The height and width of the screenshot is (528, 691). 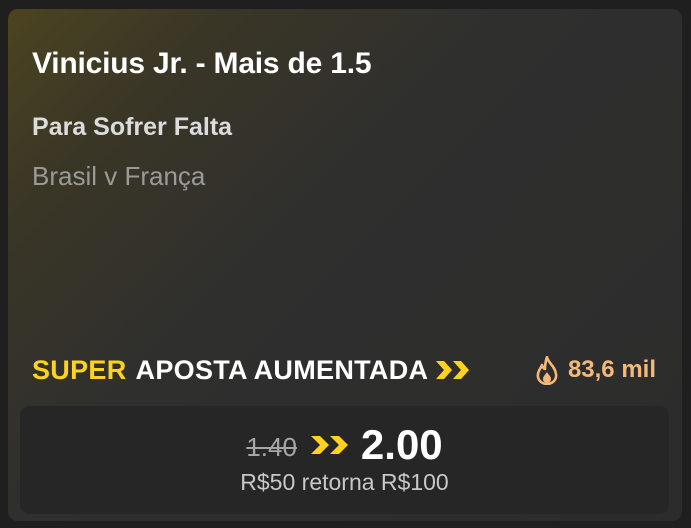 I want to click on super-boost-label: SUPER APOSTA AUMENTADA, so click(x=252, y=370).